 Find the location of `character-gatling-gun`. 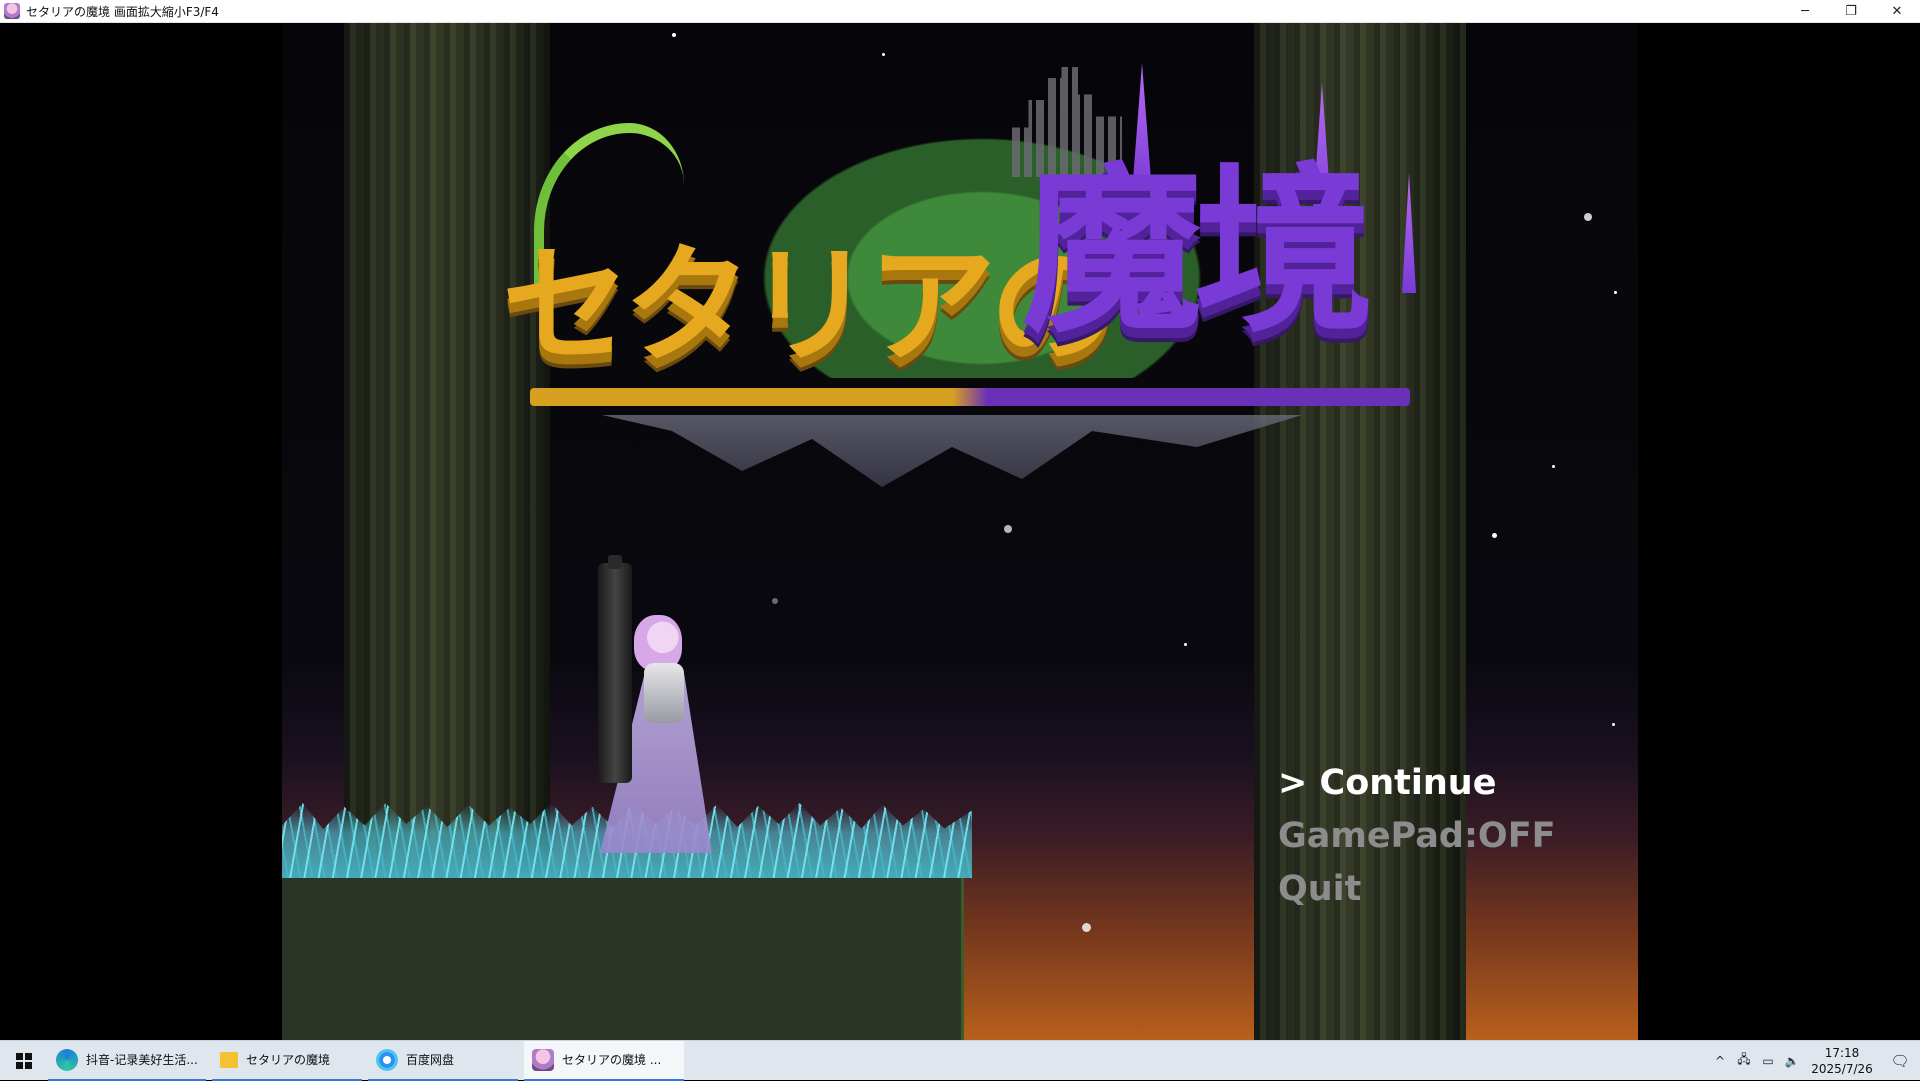

character-gatling-gun is located at coordinates (615, 673).